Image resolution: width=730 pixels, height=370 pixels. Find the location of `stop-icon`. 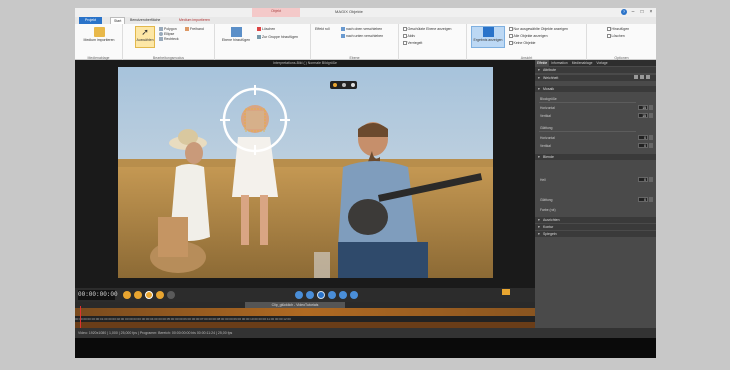

stop-icon is located at coordinates (343, 85).